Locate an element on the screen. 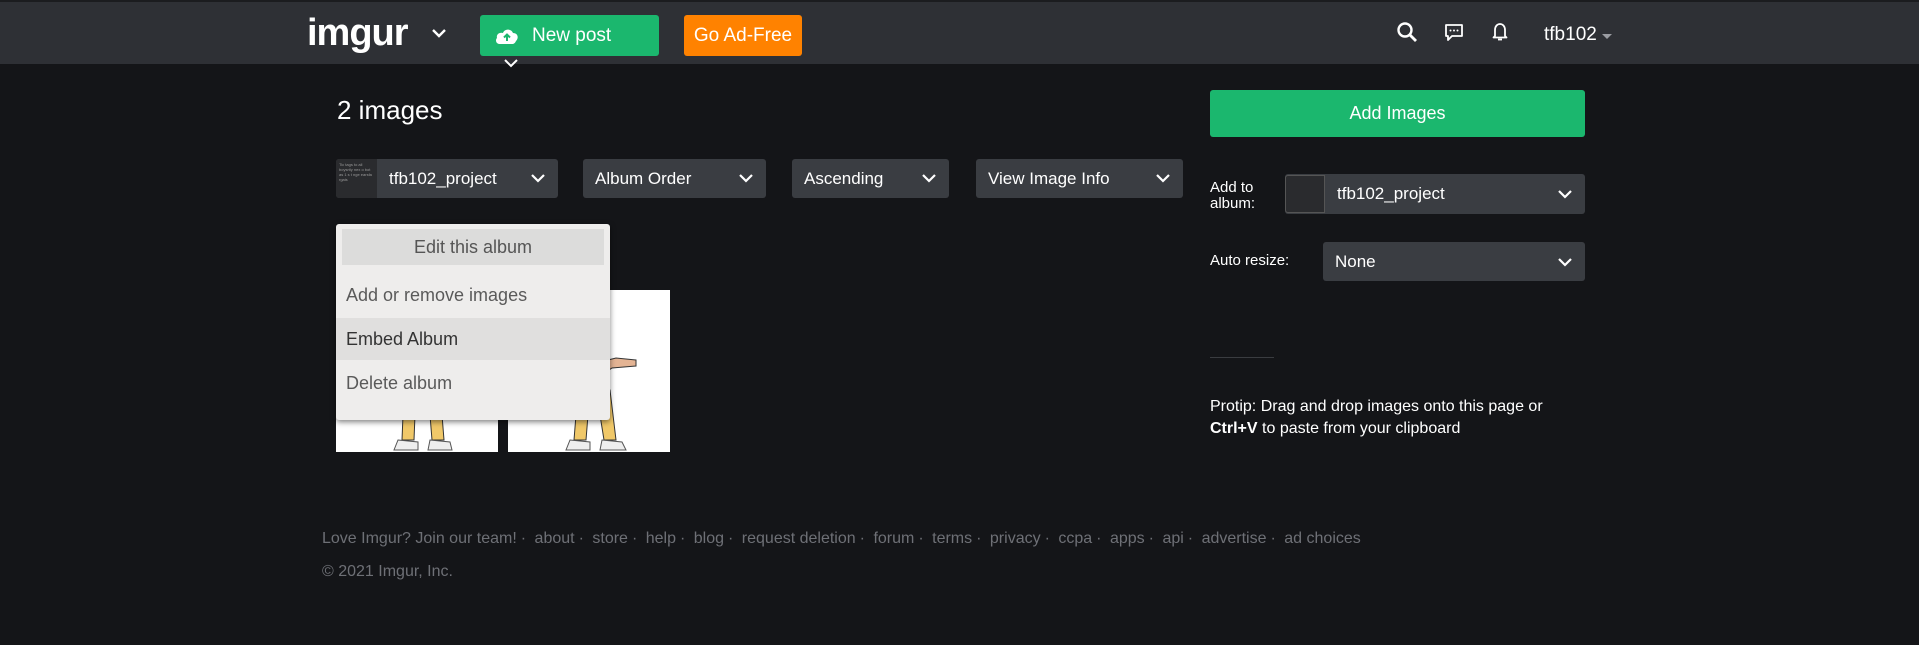  footer-link: forum is located at coordinates (893, 538).